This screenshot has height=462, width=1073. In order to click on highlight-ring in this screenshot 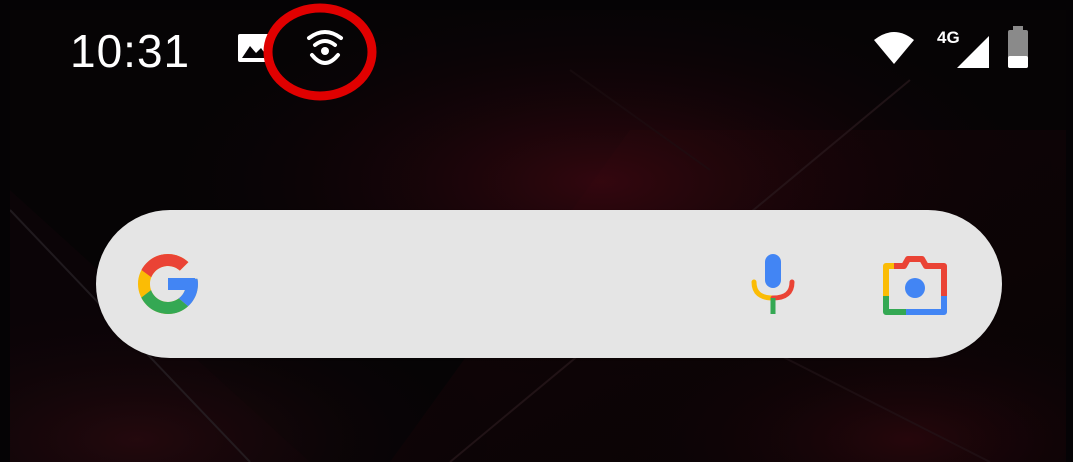, I will do `click(320, 52)`.